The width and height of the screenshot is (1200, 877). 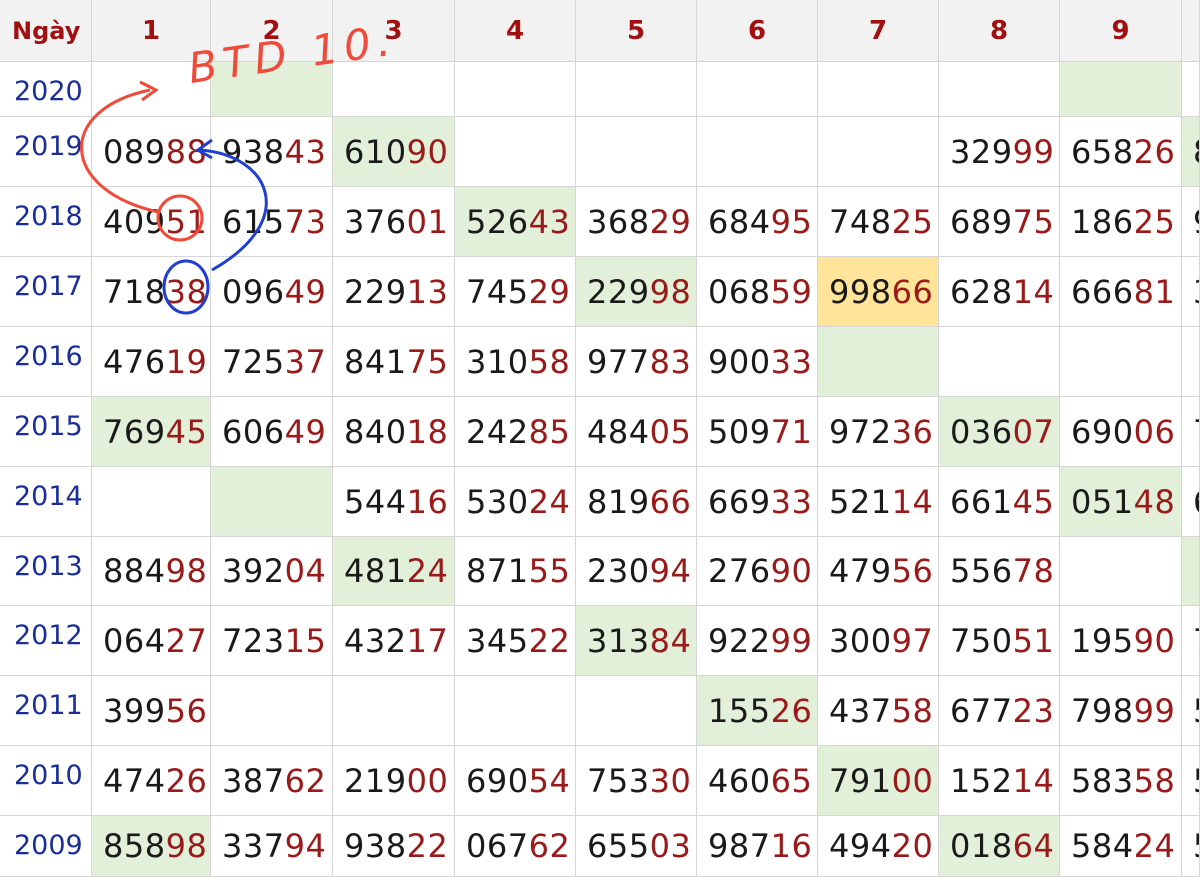 What do you see at coordinates (1196, 222) in the screenshot?
I see `number-head-digits: 9` at bounding box center [1196, 222].